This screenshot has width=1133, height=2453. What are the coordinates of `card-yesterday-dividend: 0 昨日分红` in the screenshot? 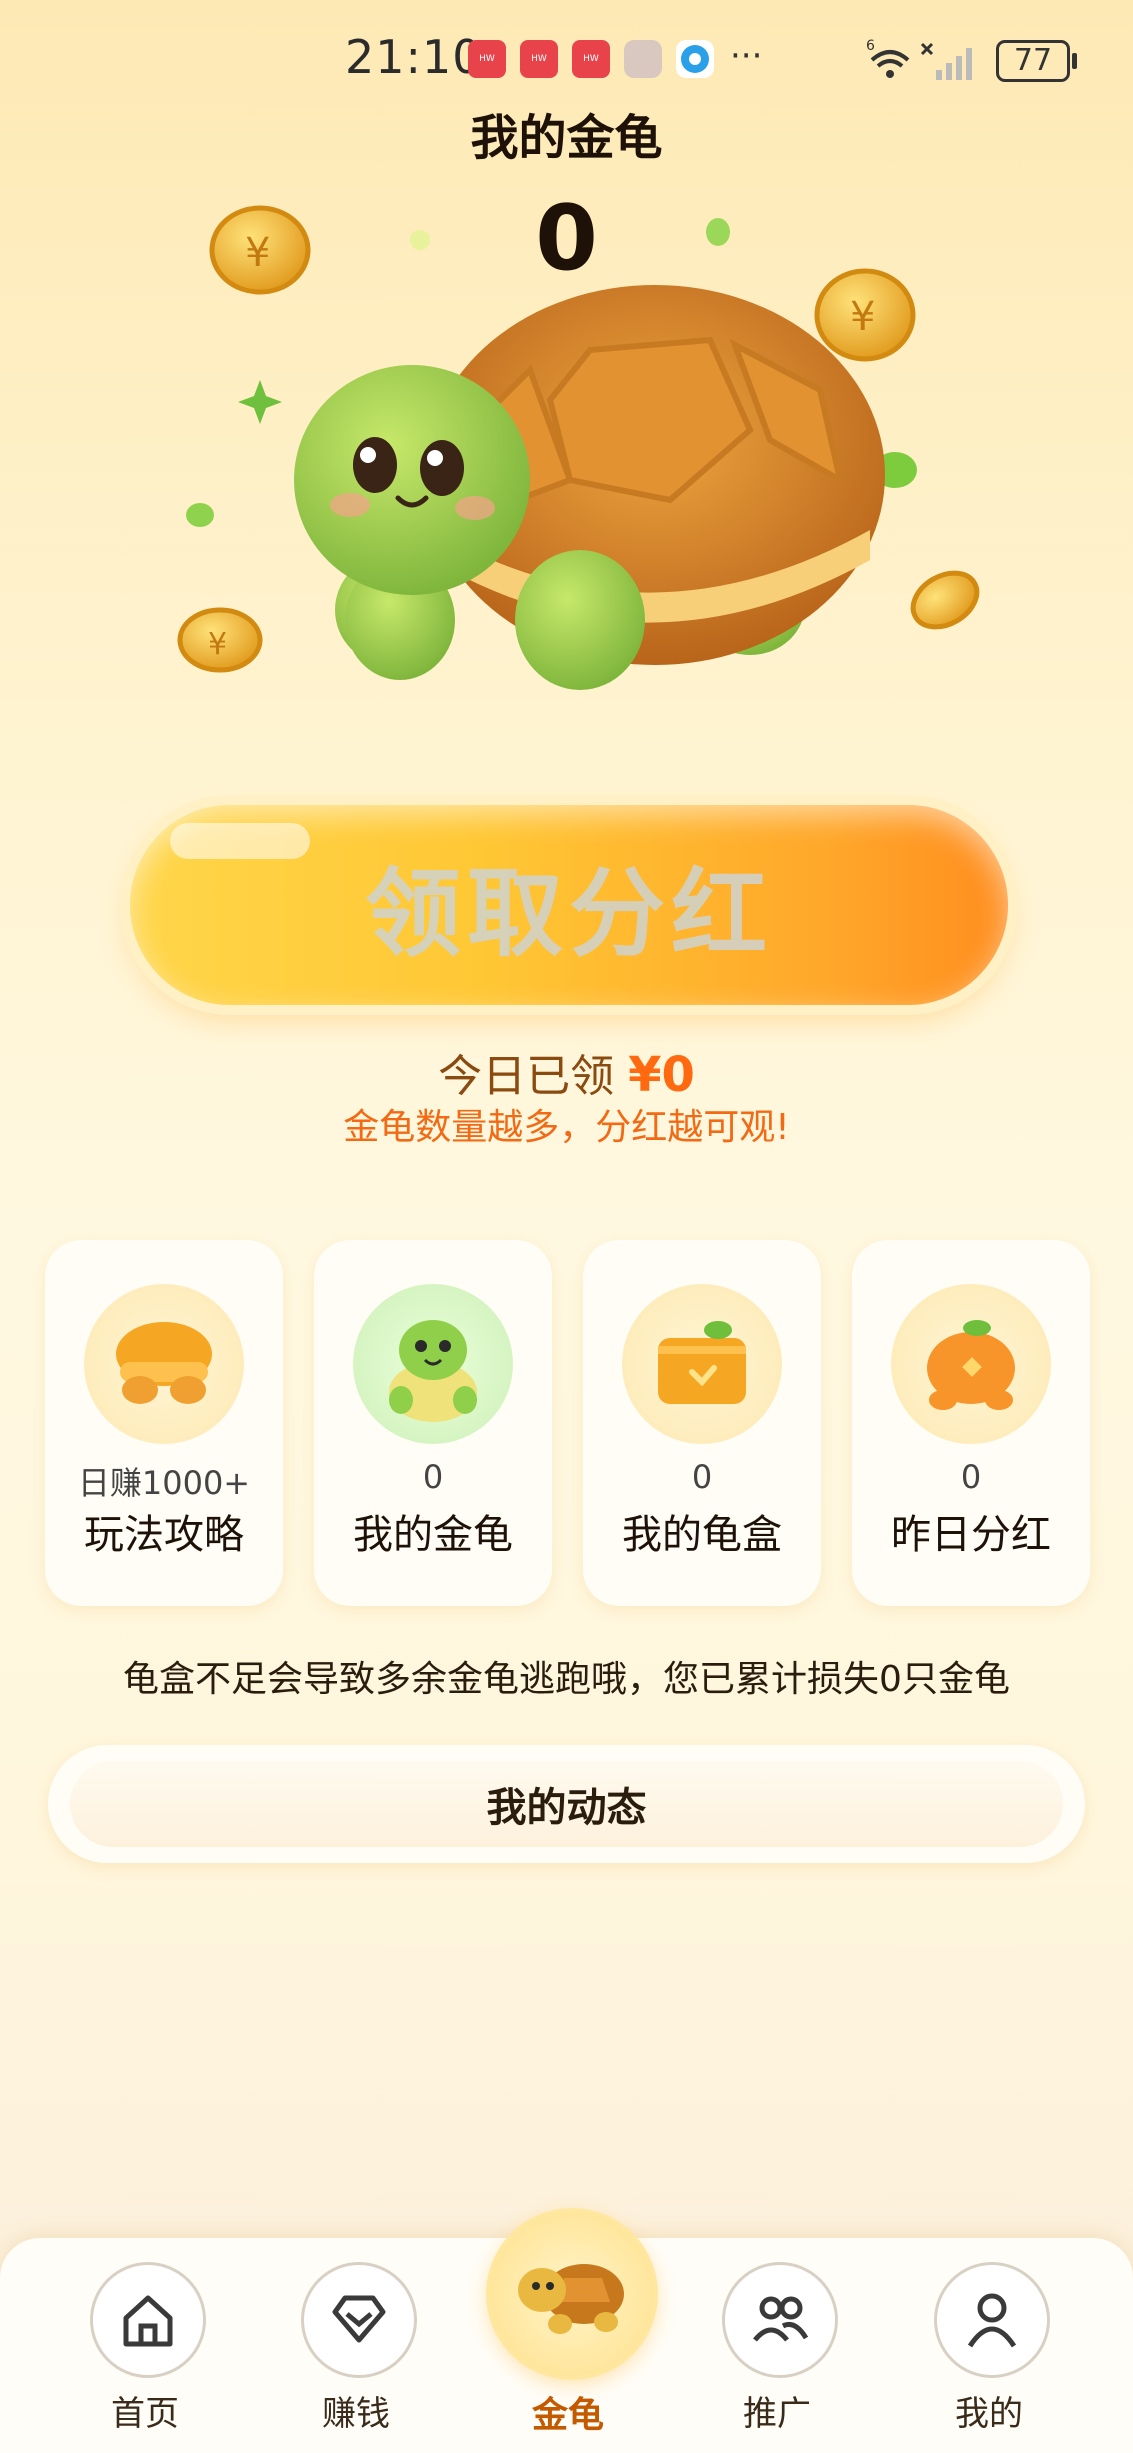 It's located at (971, 1423).